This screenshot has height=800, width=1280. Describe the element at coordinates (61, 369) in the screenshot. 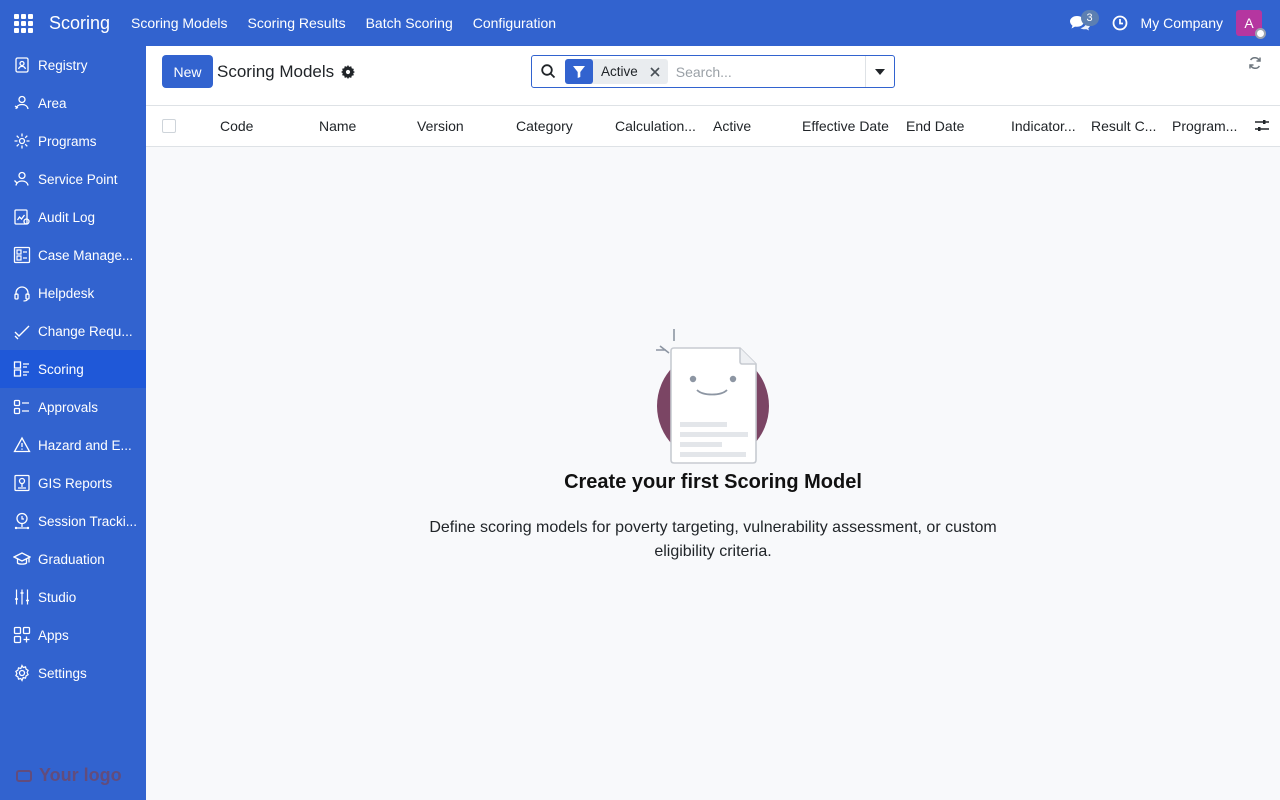

I see `sidebar-item-label: Scoring` at that location.